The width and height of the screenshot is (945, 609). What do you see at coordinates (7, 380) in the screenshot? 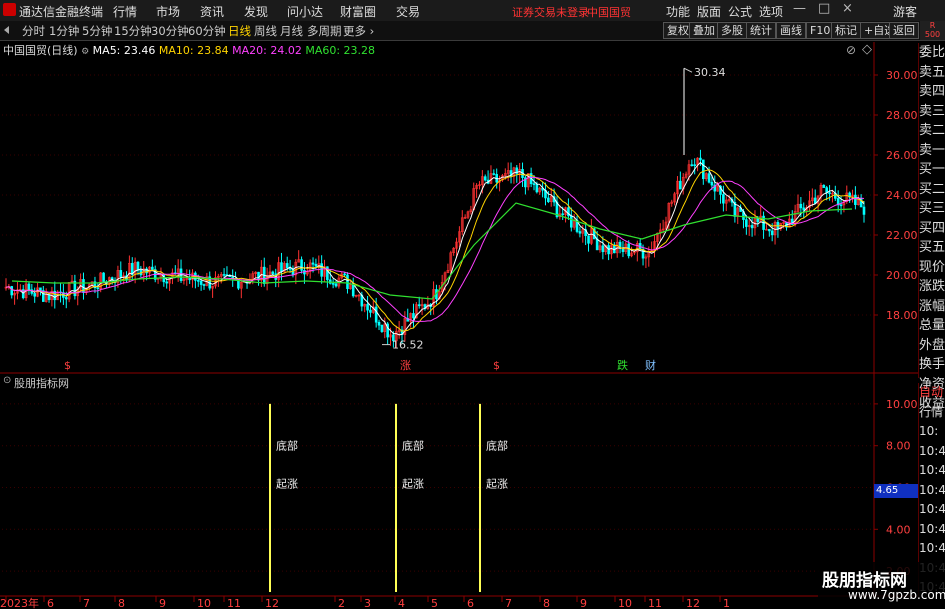
I see `subpanel-chevron-icon: ⊙` at bounding box center [7, 380].